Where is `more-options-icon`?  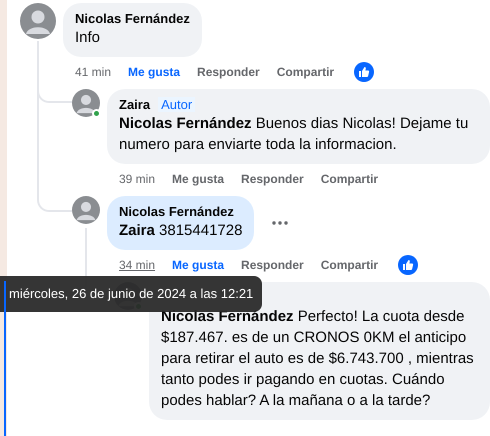
more-options-icon is located at coordinates (280, 223).